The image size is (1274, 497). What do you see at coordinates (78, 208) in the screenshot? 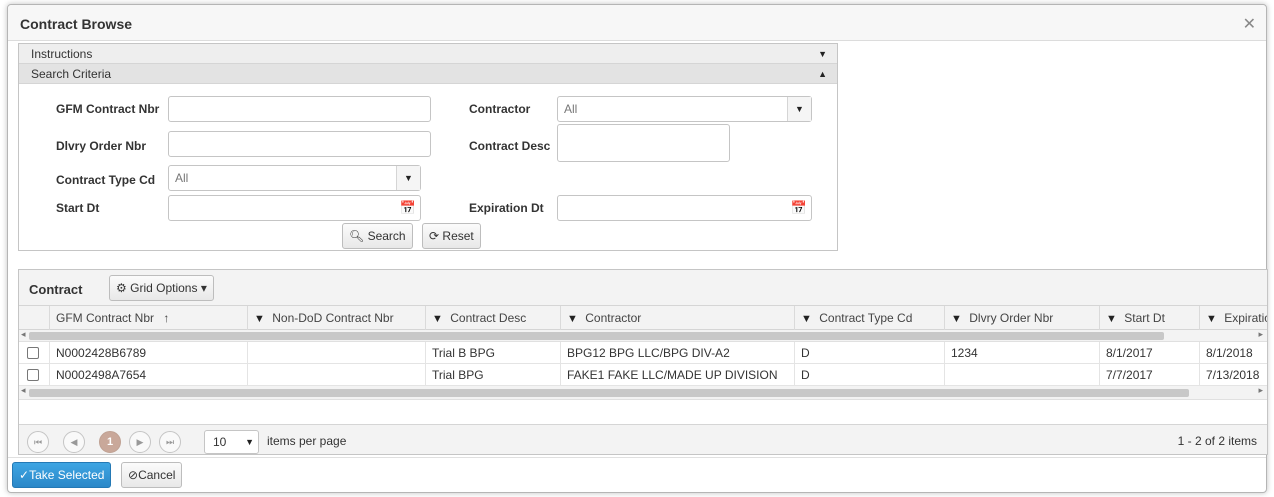
I see `start-dt-label: Start Dt` at bounding box center [78, 208].